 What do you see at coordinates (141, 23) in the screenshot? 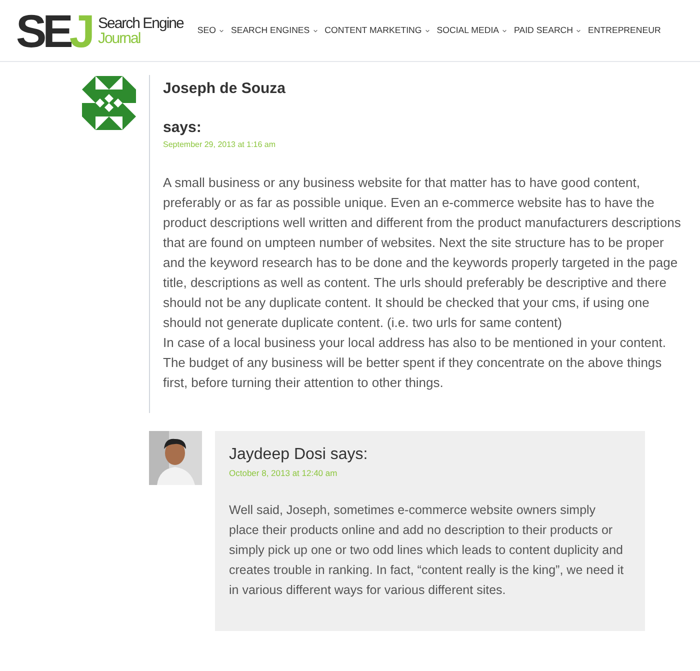
I see `logo-text: Search Engine` at bounding box center [141, 23].